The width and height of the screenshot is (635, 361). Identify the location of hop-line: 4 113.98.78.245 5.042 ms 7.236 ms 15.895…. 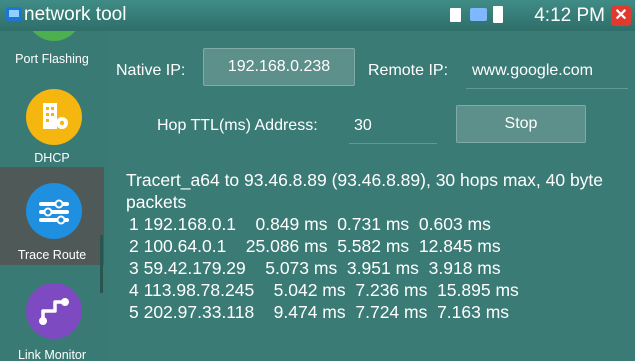
(324, 290).